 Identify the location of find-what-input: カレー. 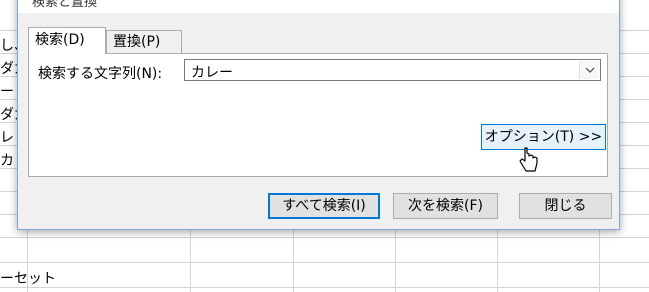
(212, 72).